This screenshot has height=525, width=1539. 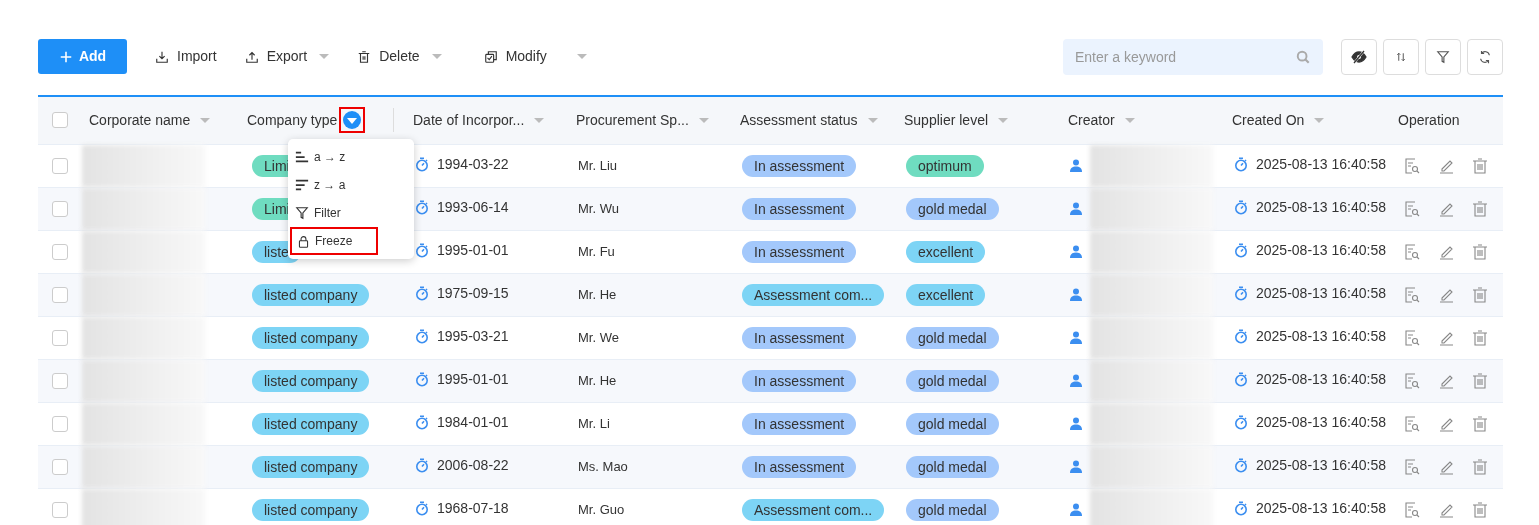 I want to click on eye-slash-icon, so click(x=1359, y=56).